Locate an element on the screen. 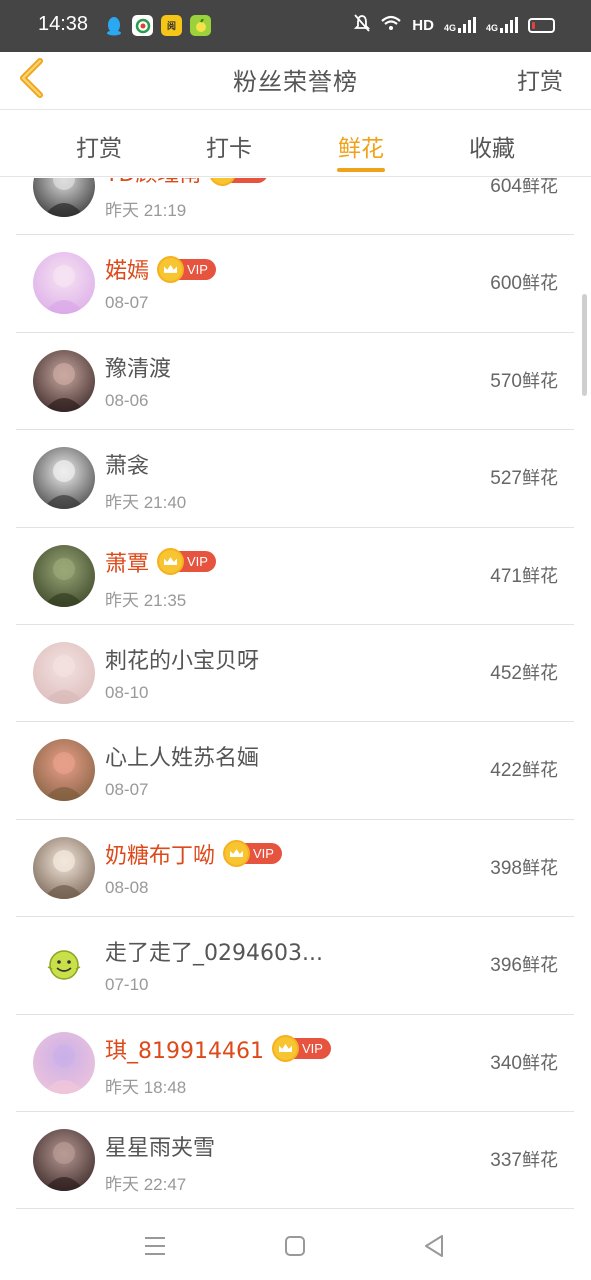  flower-count: 337鲜花 is located at coordinates (524, 1159).